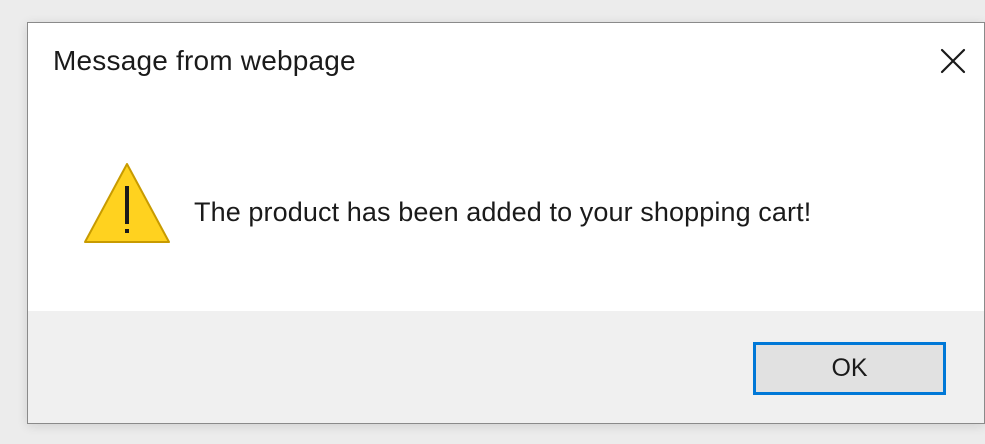  I want to click on warning-icon, so click(127, 203).